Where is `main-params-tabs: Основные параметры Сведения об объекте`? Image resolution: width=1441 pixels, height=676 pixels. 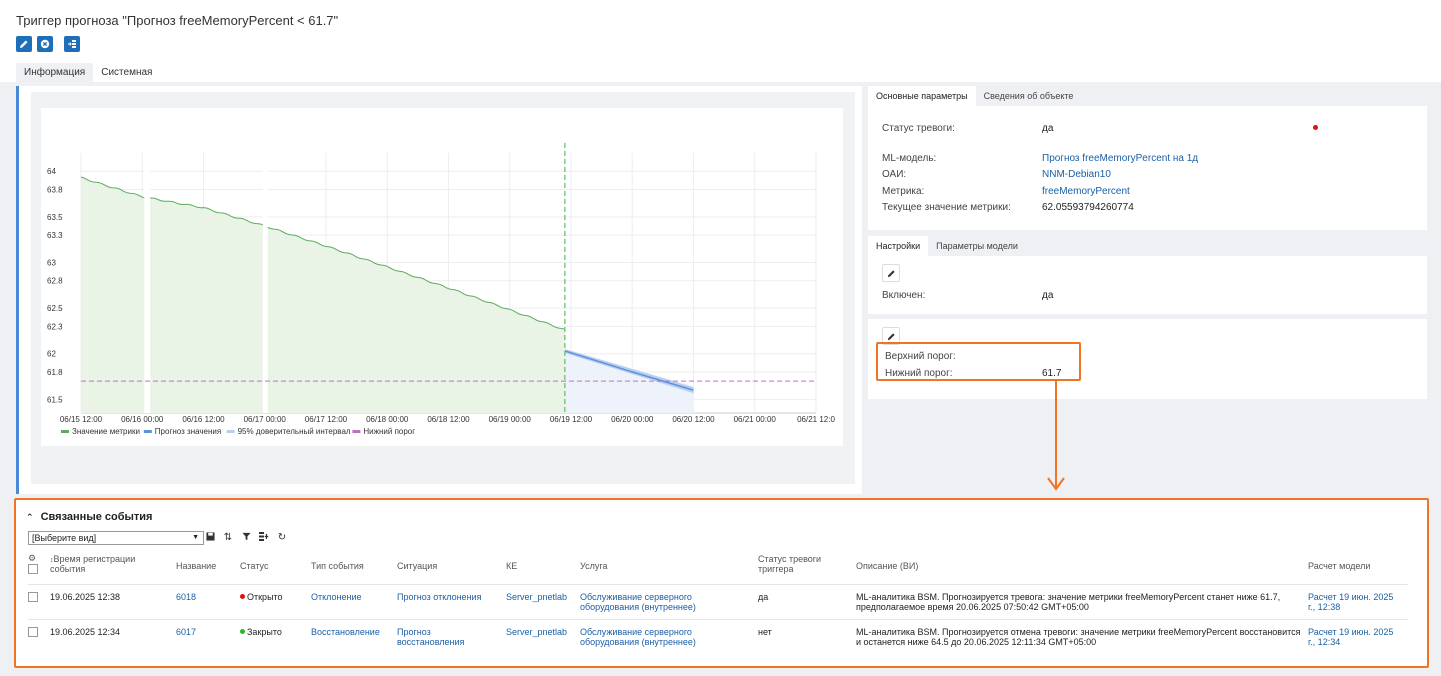
main-params-tabs: Основные параметры Сведения об объекте is located at coordinates (1147, 96).